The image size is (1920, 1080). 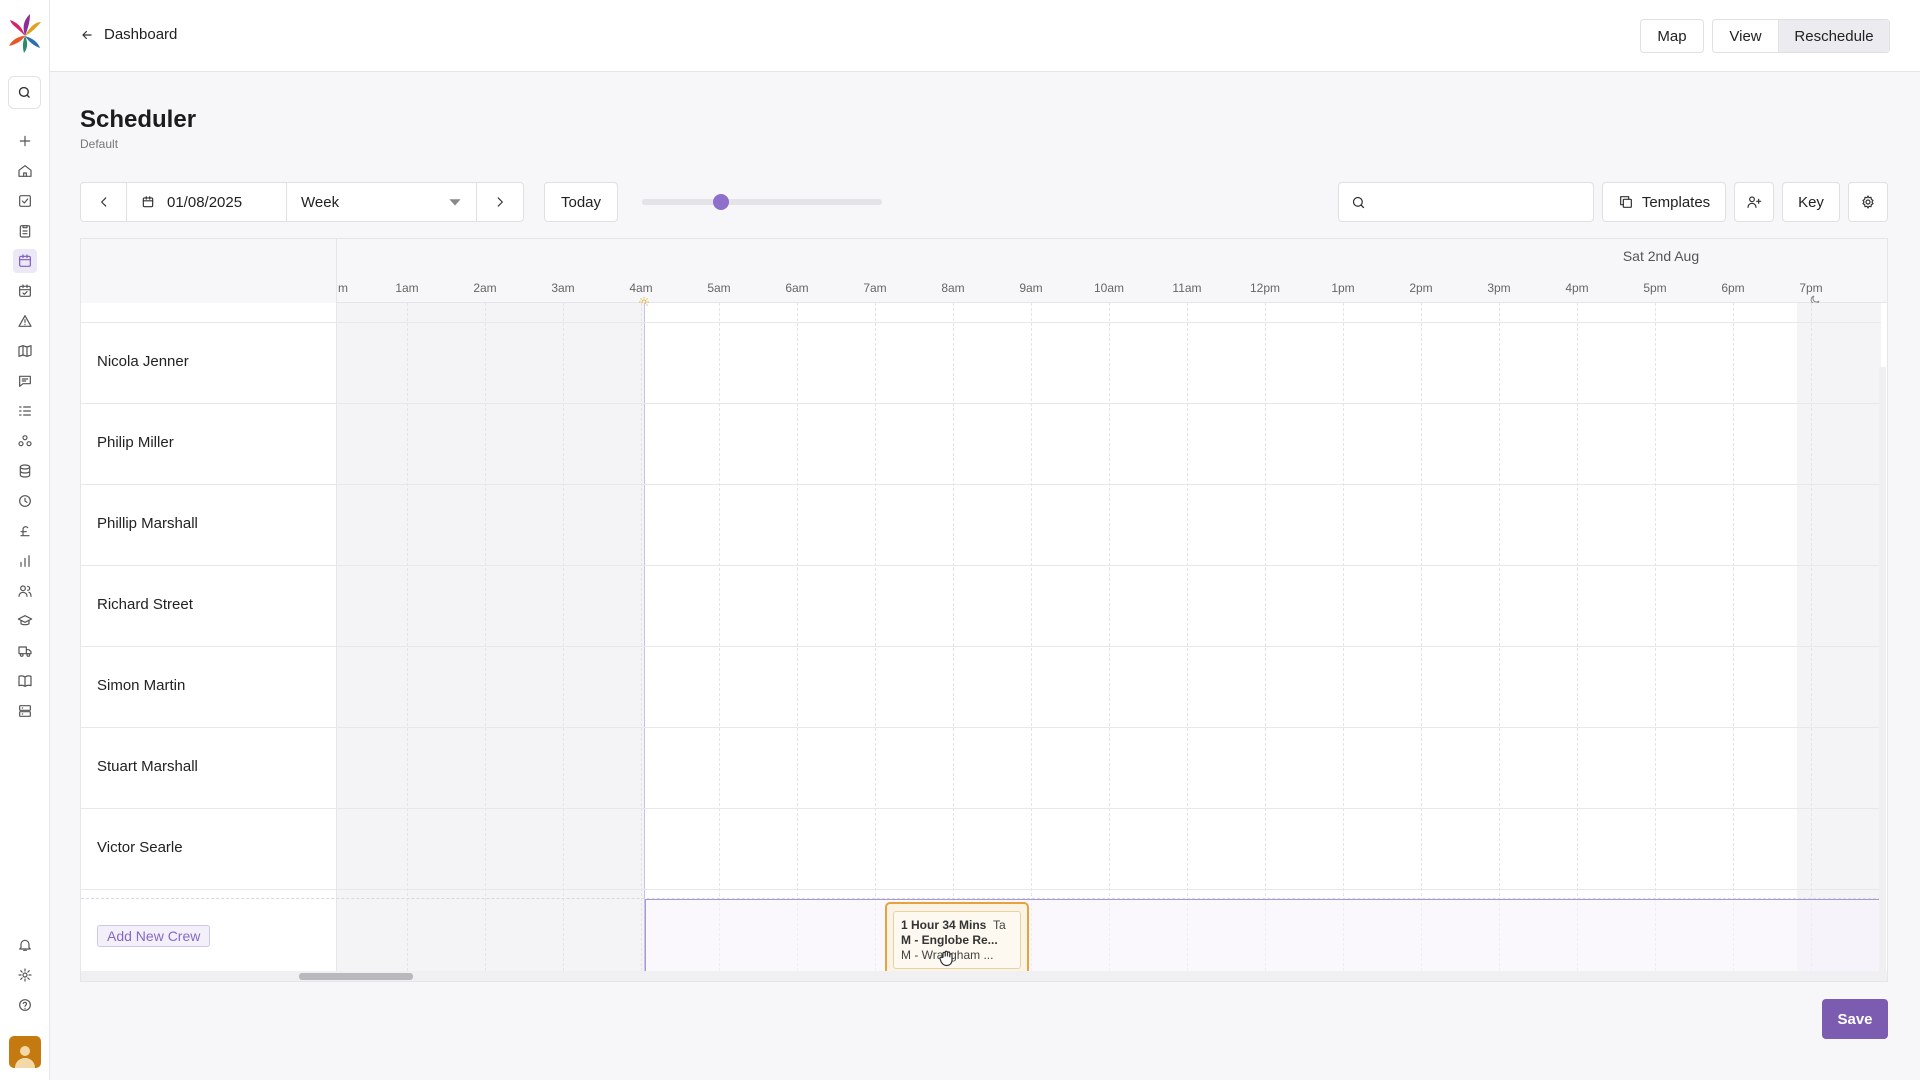 I want to click on sidebar, so click(x=25, y=540).